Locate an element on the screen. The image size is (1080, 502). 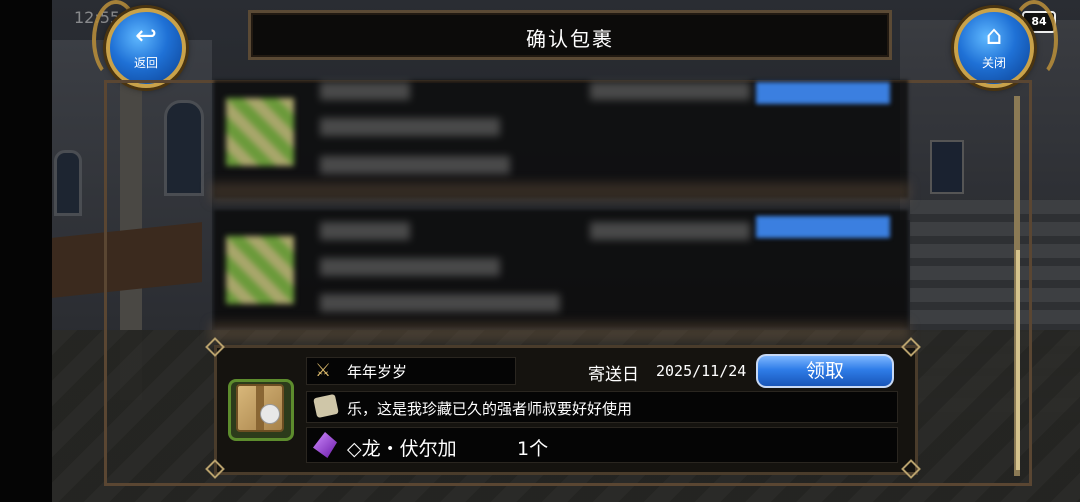
cardboard-box-icon is located at coordinates (260, 408).